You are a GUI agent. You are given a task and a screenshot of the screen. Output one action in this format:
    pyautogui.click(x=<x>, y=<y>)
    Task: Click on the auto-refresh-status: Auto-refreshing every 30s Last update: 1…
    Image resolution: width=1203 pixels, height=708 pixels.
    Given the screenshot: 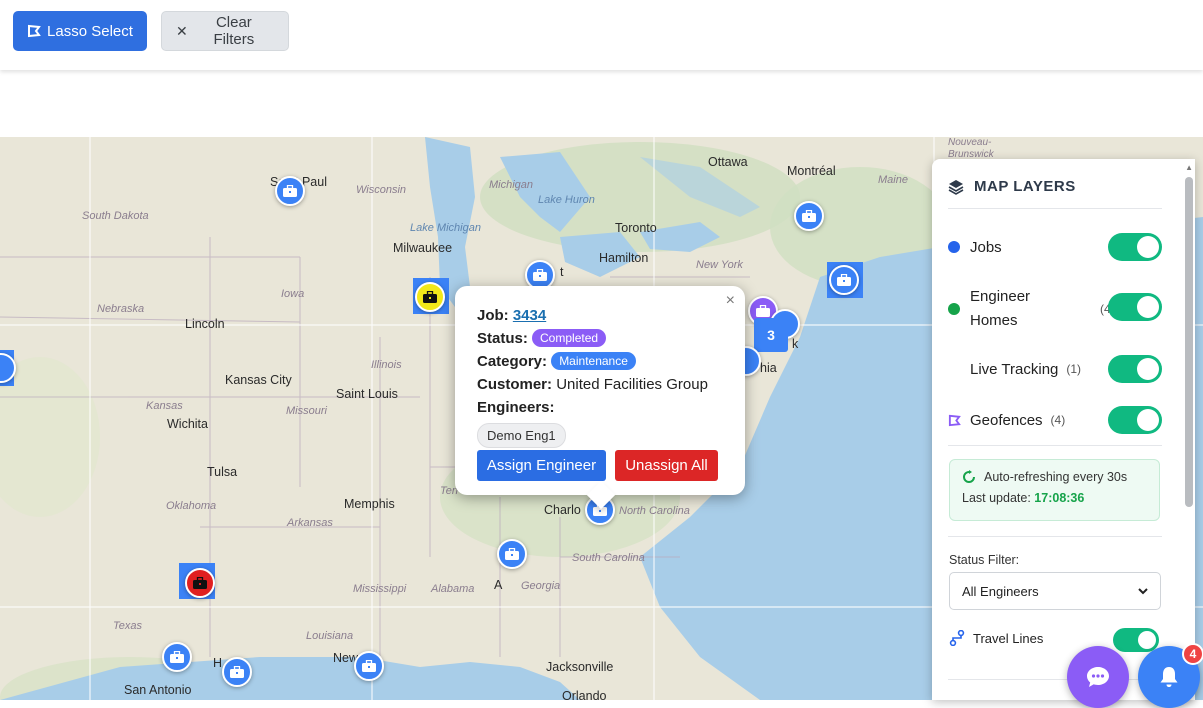 What is the action you would take?
    pyautogui.click(x=1054, y=490)
    